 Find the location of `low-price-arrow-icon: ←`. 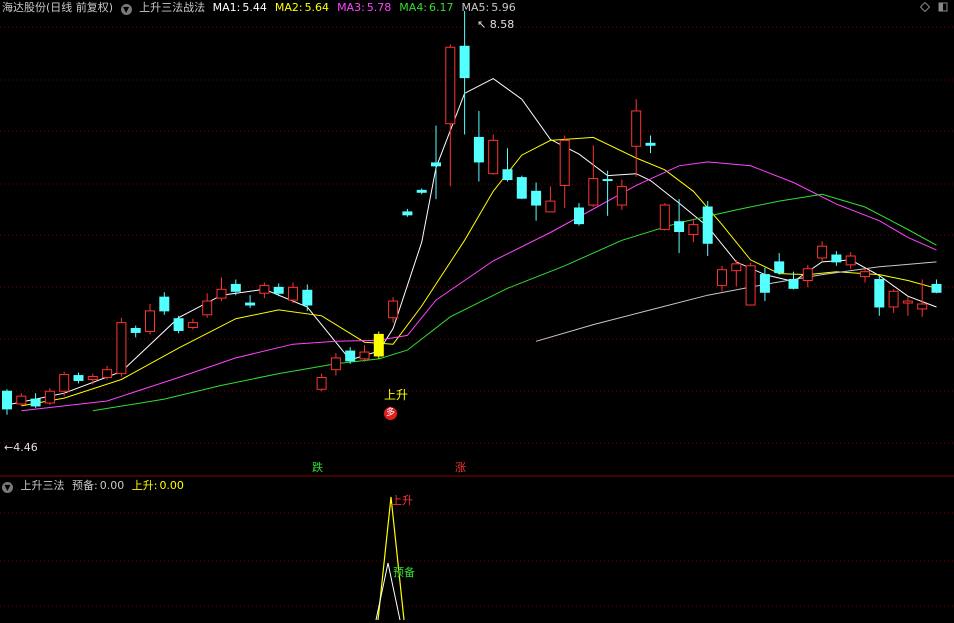

low-price-arrow-icon: ← is located at coordinates (9, 447).